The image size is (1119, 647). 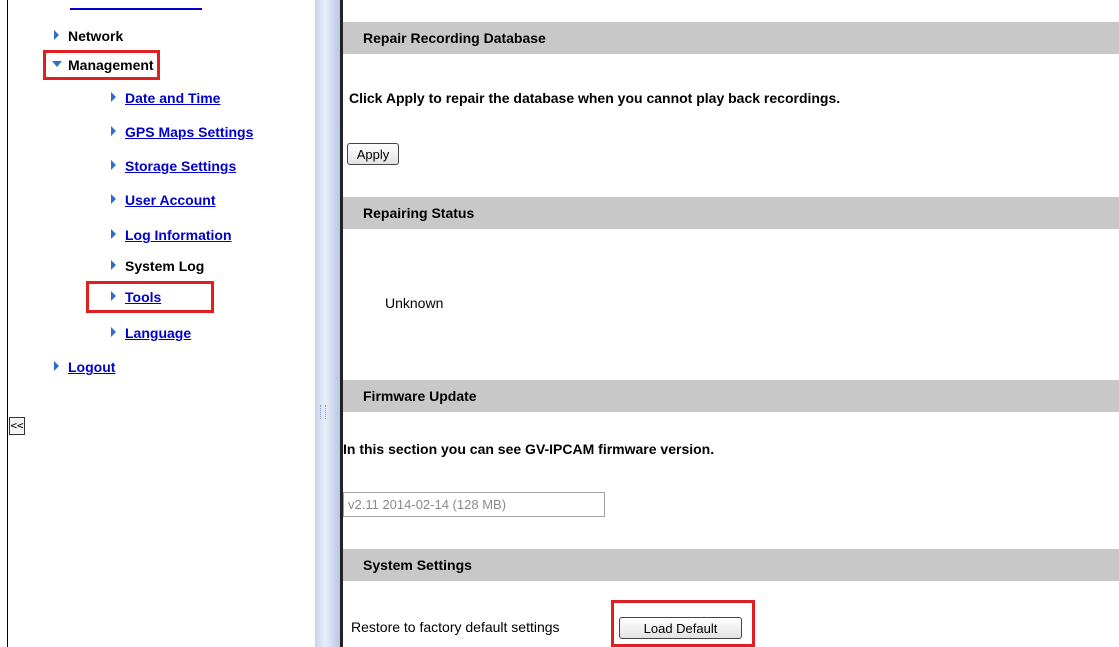 What do you see at coordinates (323, 412) in the screenshot?
I see `splitter-grip-icon` at bounding box center [323, 412].